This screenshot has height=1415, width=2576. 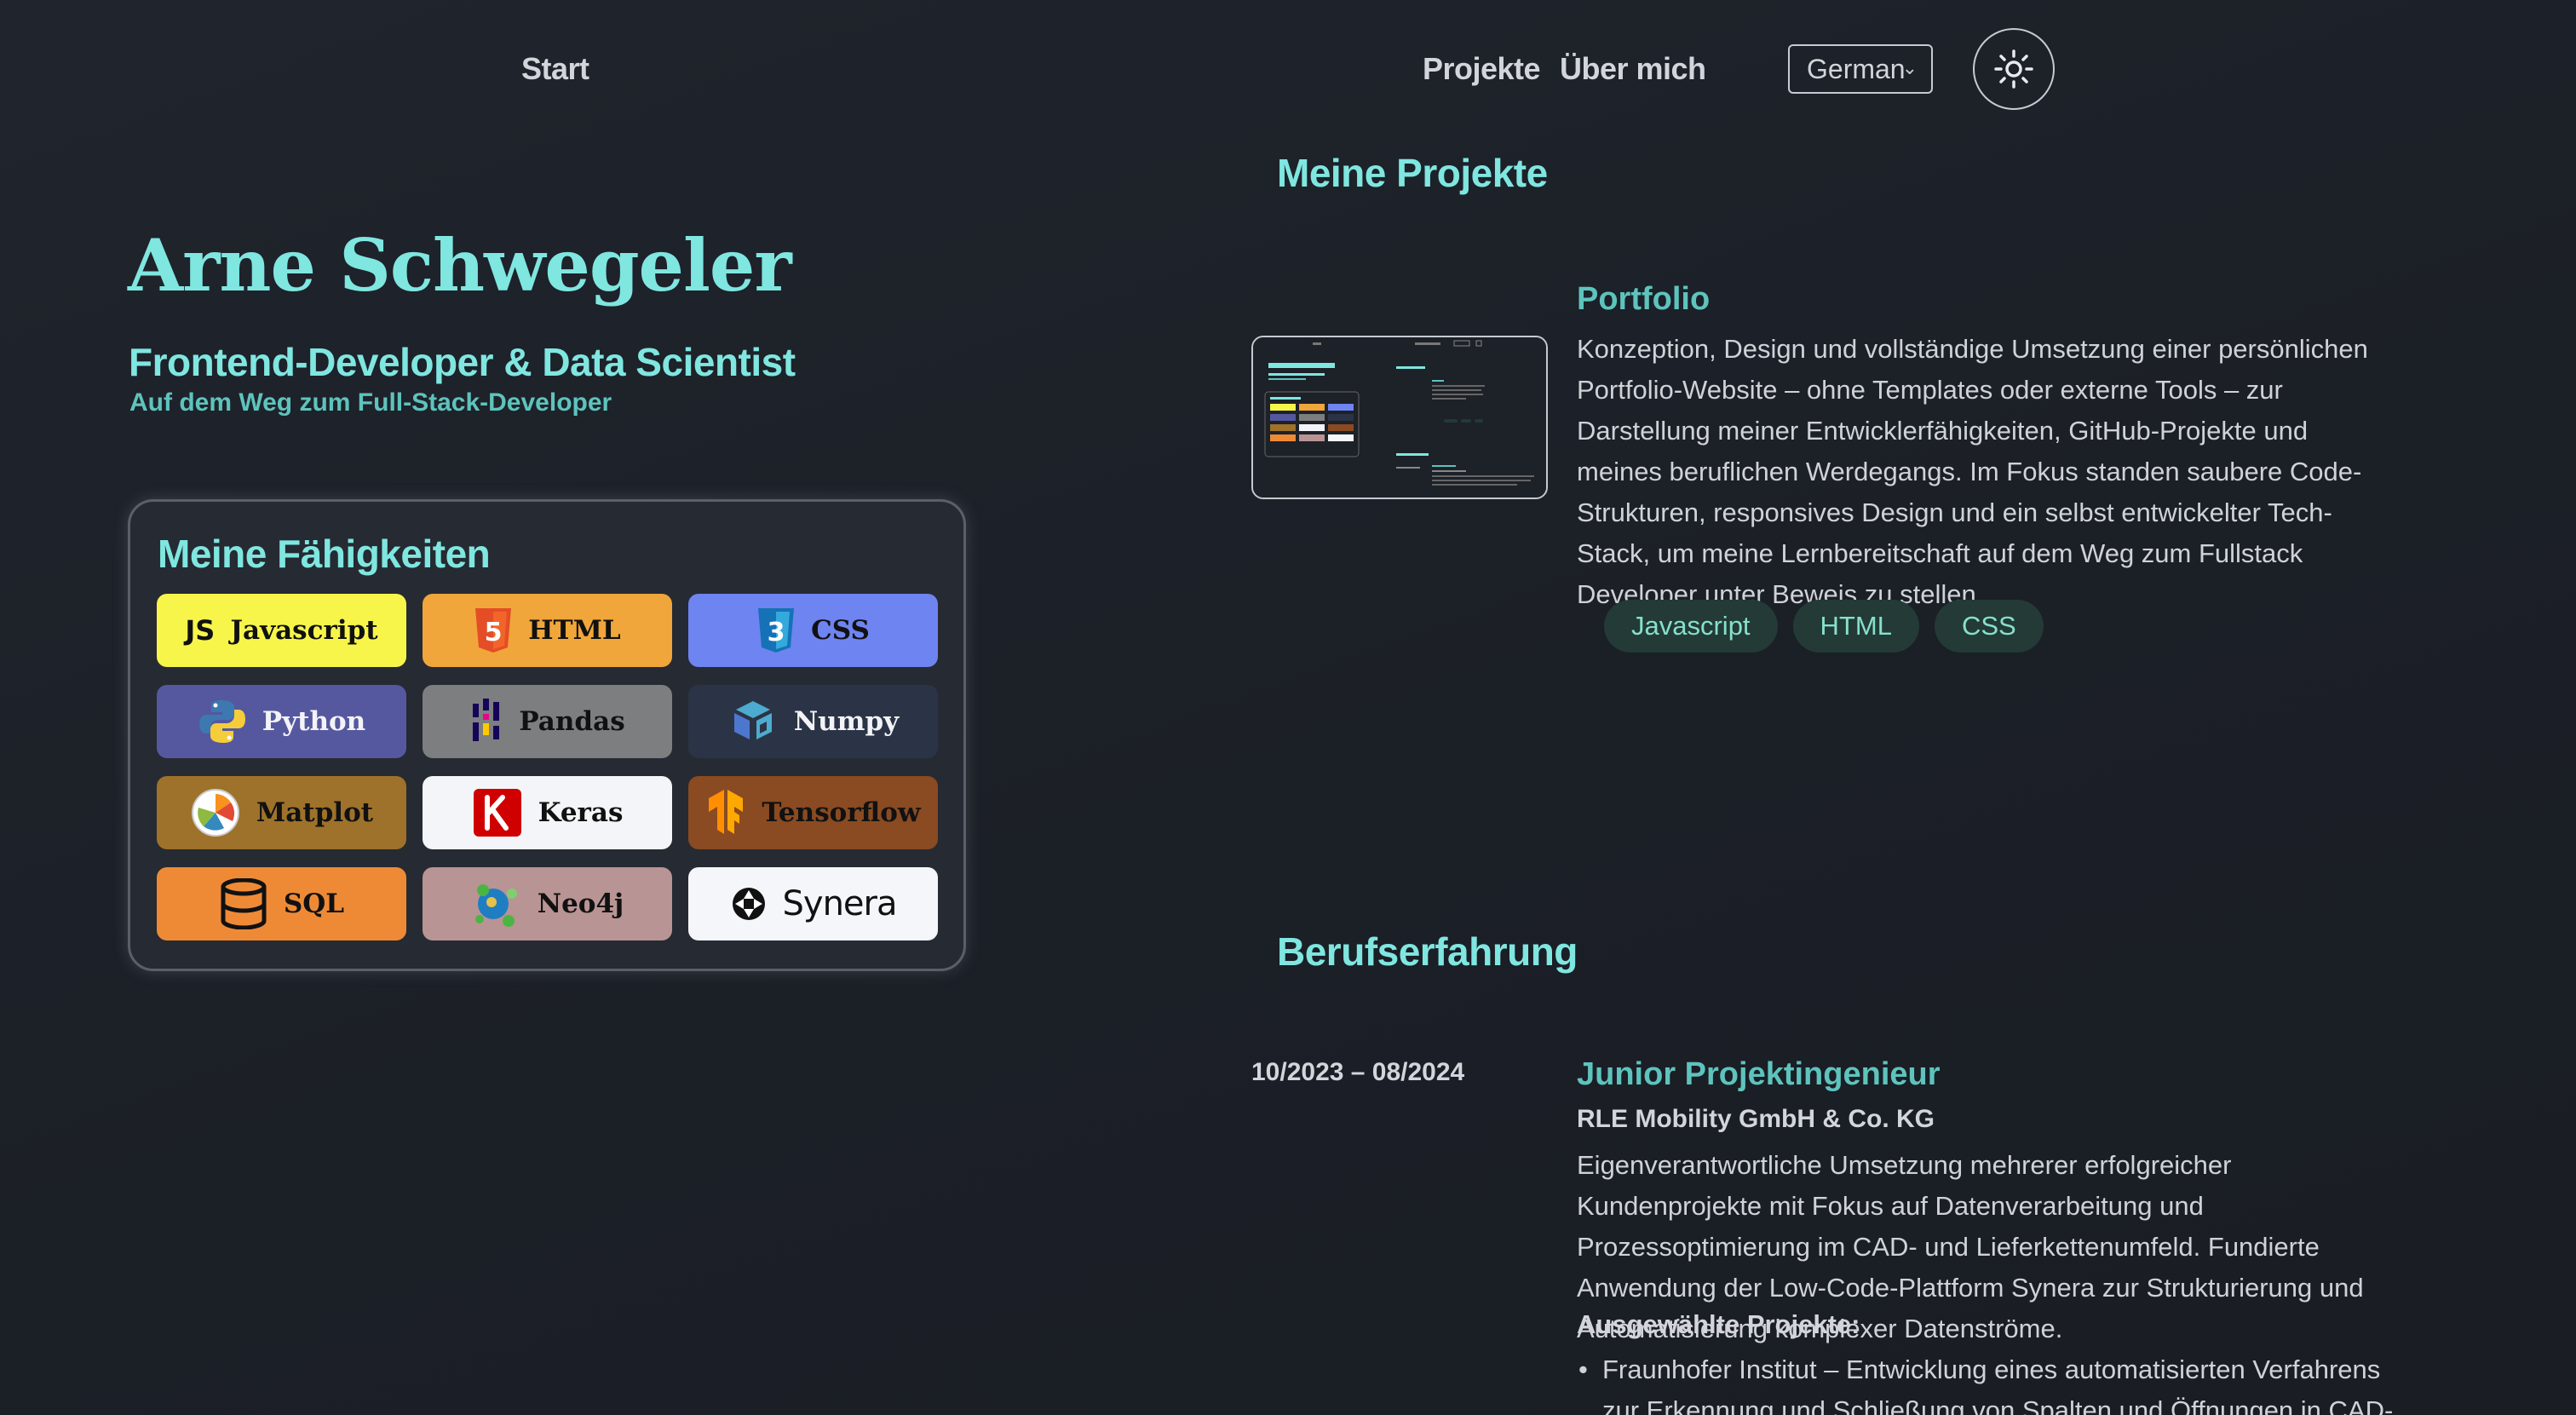 I want to click on skill-label: Synera, so click(x=840, y=903).